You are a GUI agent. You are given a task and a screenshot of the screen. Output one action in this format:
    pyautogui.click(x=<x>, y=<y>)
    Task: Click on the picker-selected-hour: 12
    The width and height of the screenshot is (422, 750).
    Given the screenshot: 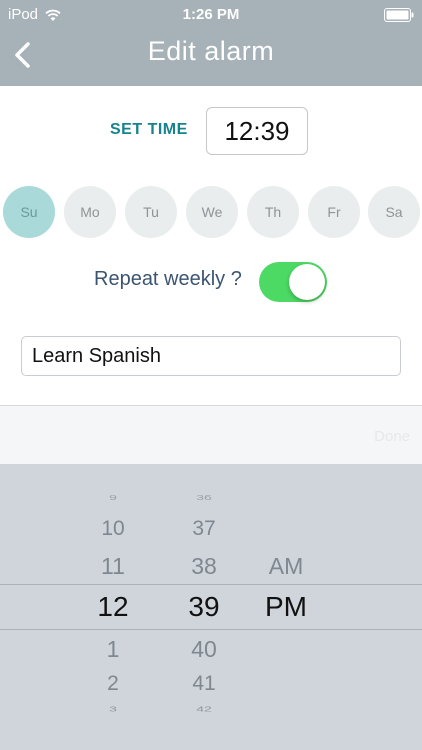 What is the action you would take?
    pyautogui.click(x=113, y=606)
    